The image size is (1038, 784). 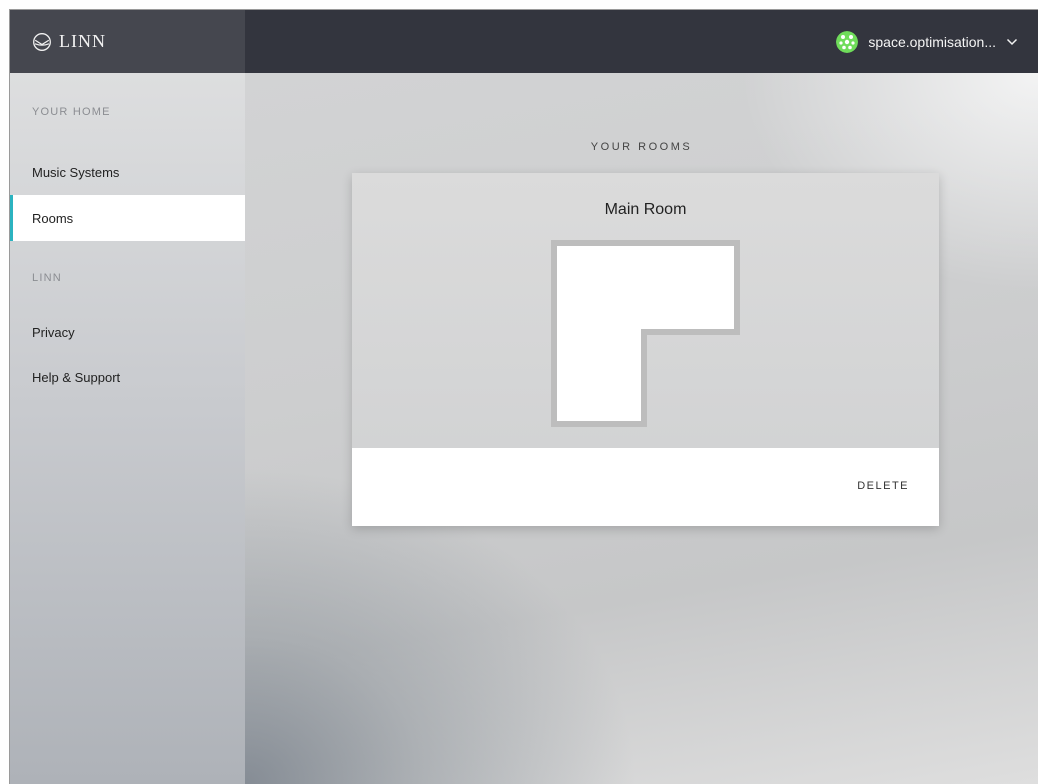 What do you see at coordinates (847, 41) in the screenshot?
I see `avatar` at bounding box center [847, 41].